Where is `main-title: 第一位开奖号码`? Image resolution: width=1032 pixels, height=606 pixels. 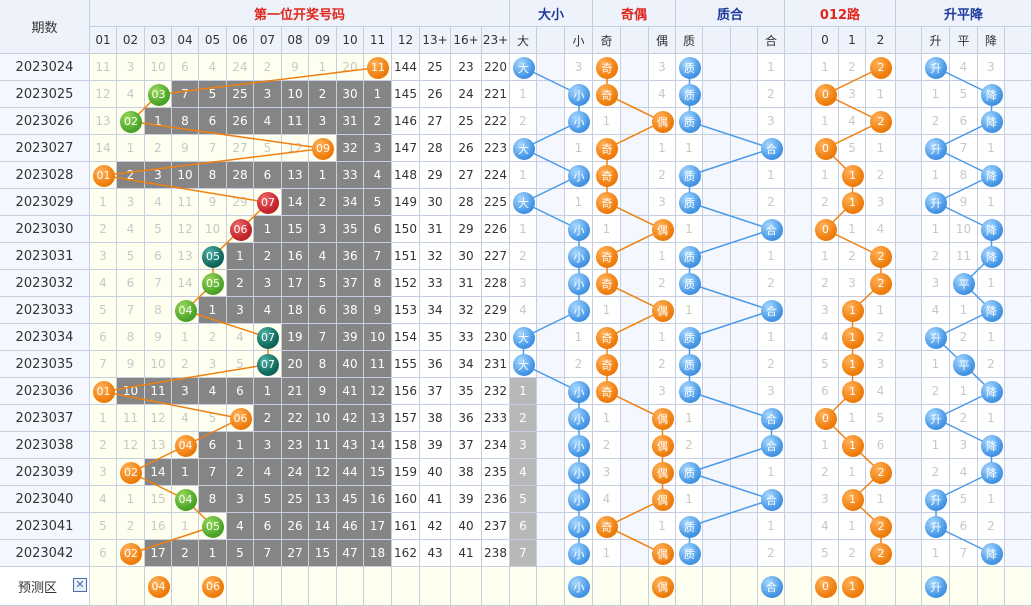 main-title: 第一位开奖号码 is located at coordinates (300, 13).